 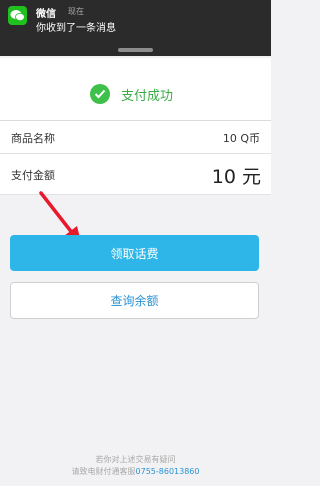 What do you see at coordinates (134, 253) in the screenshot?
I see `claim-phone-credit-button: 领取话费` at bounding box center [134, 253].